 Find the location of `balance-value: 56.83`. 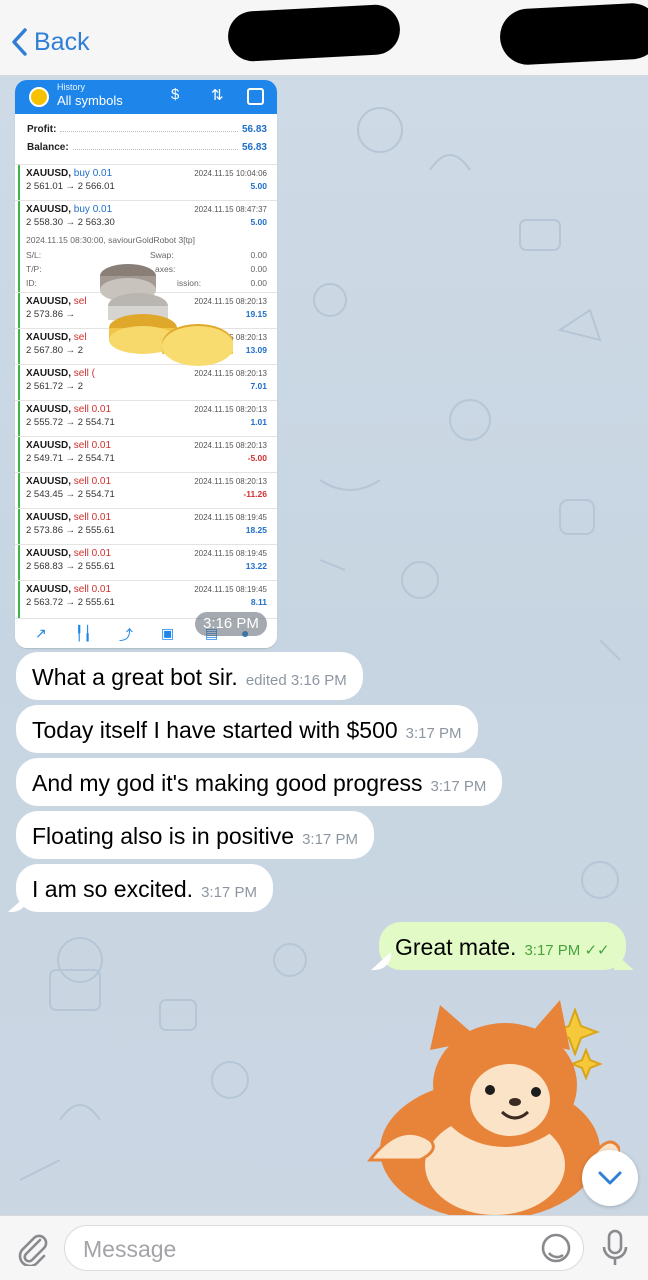

balance-value: 56.83 is located at coordinates (254, 147).